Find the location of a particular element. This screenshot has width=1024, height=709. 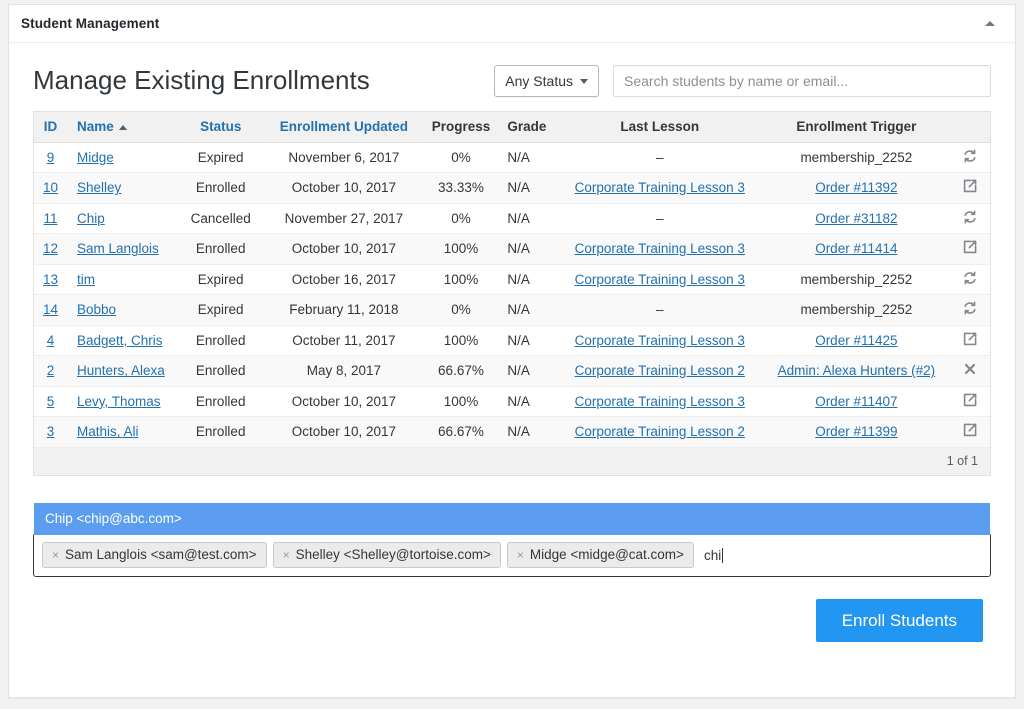

row-id-link: 13 is located at coordinates (50, 279).